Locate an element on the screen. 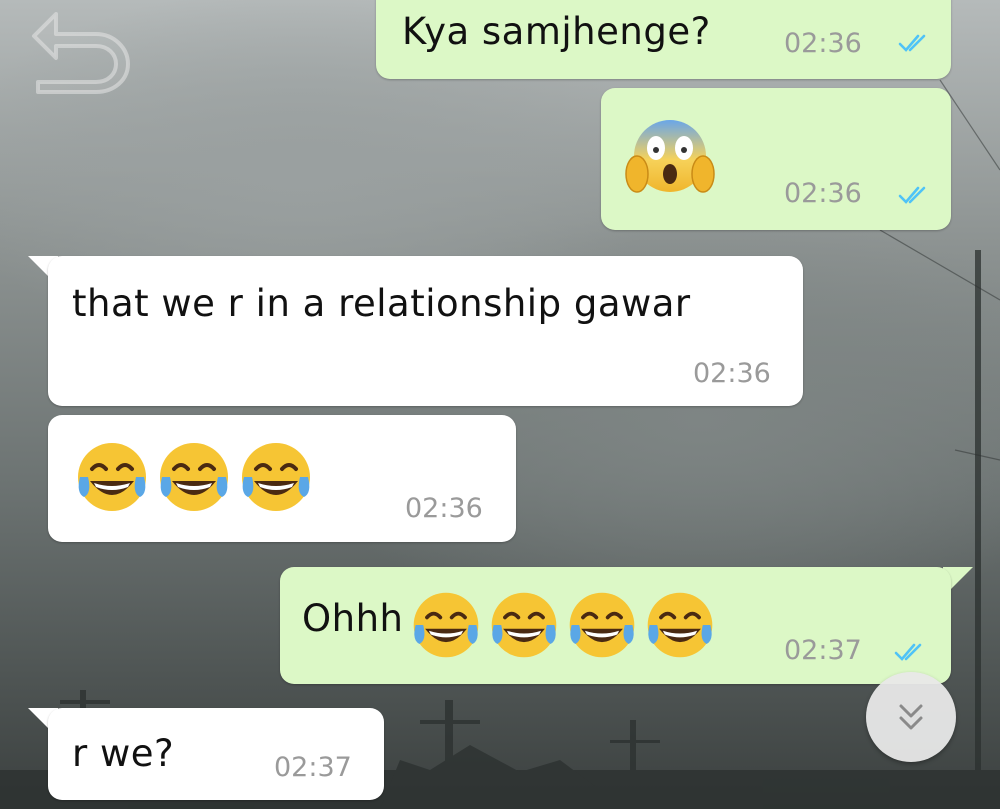 The image size is (1000, 809). face-screaming-in-fear-emoji is located at coordinates (670, 156).